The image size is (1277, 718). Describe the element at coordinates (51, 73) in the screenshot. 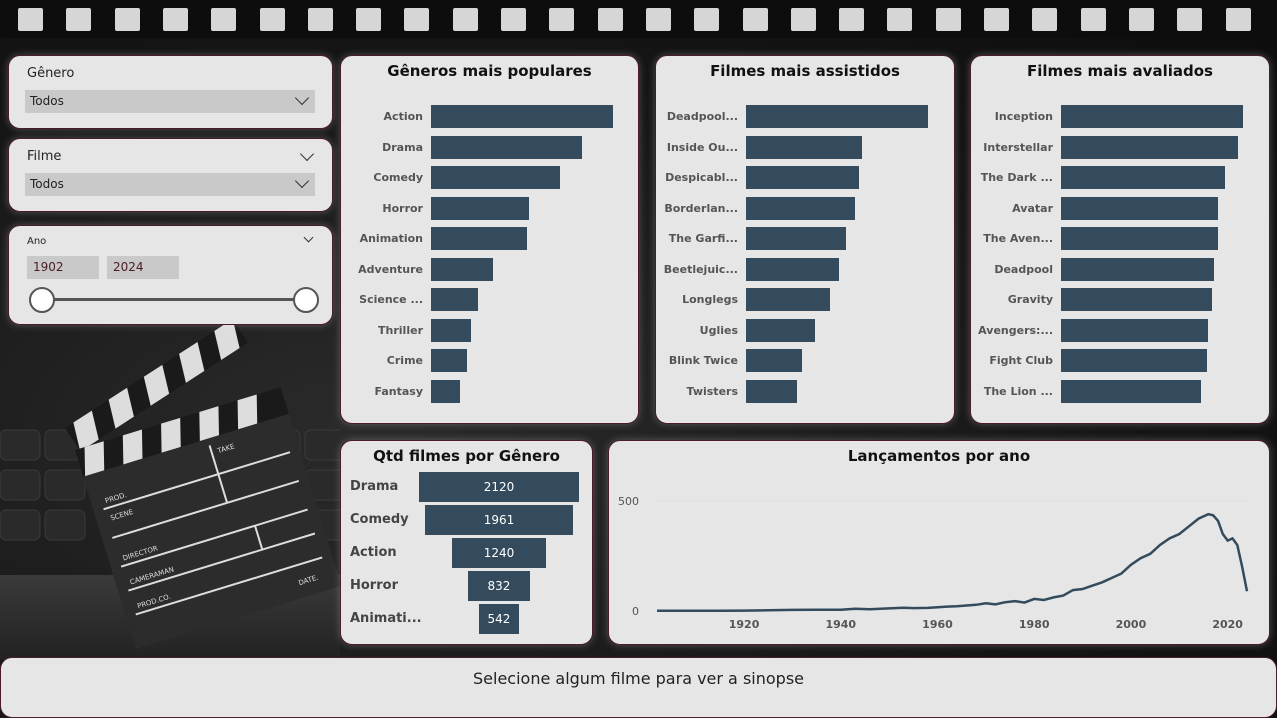

I see `genero-label: Gênero` at that location.